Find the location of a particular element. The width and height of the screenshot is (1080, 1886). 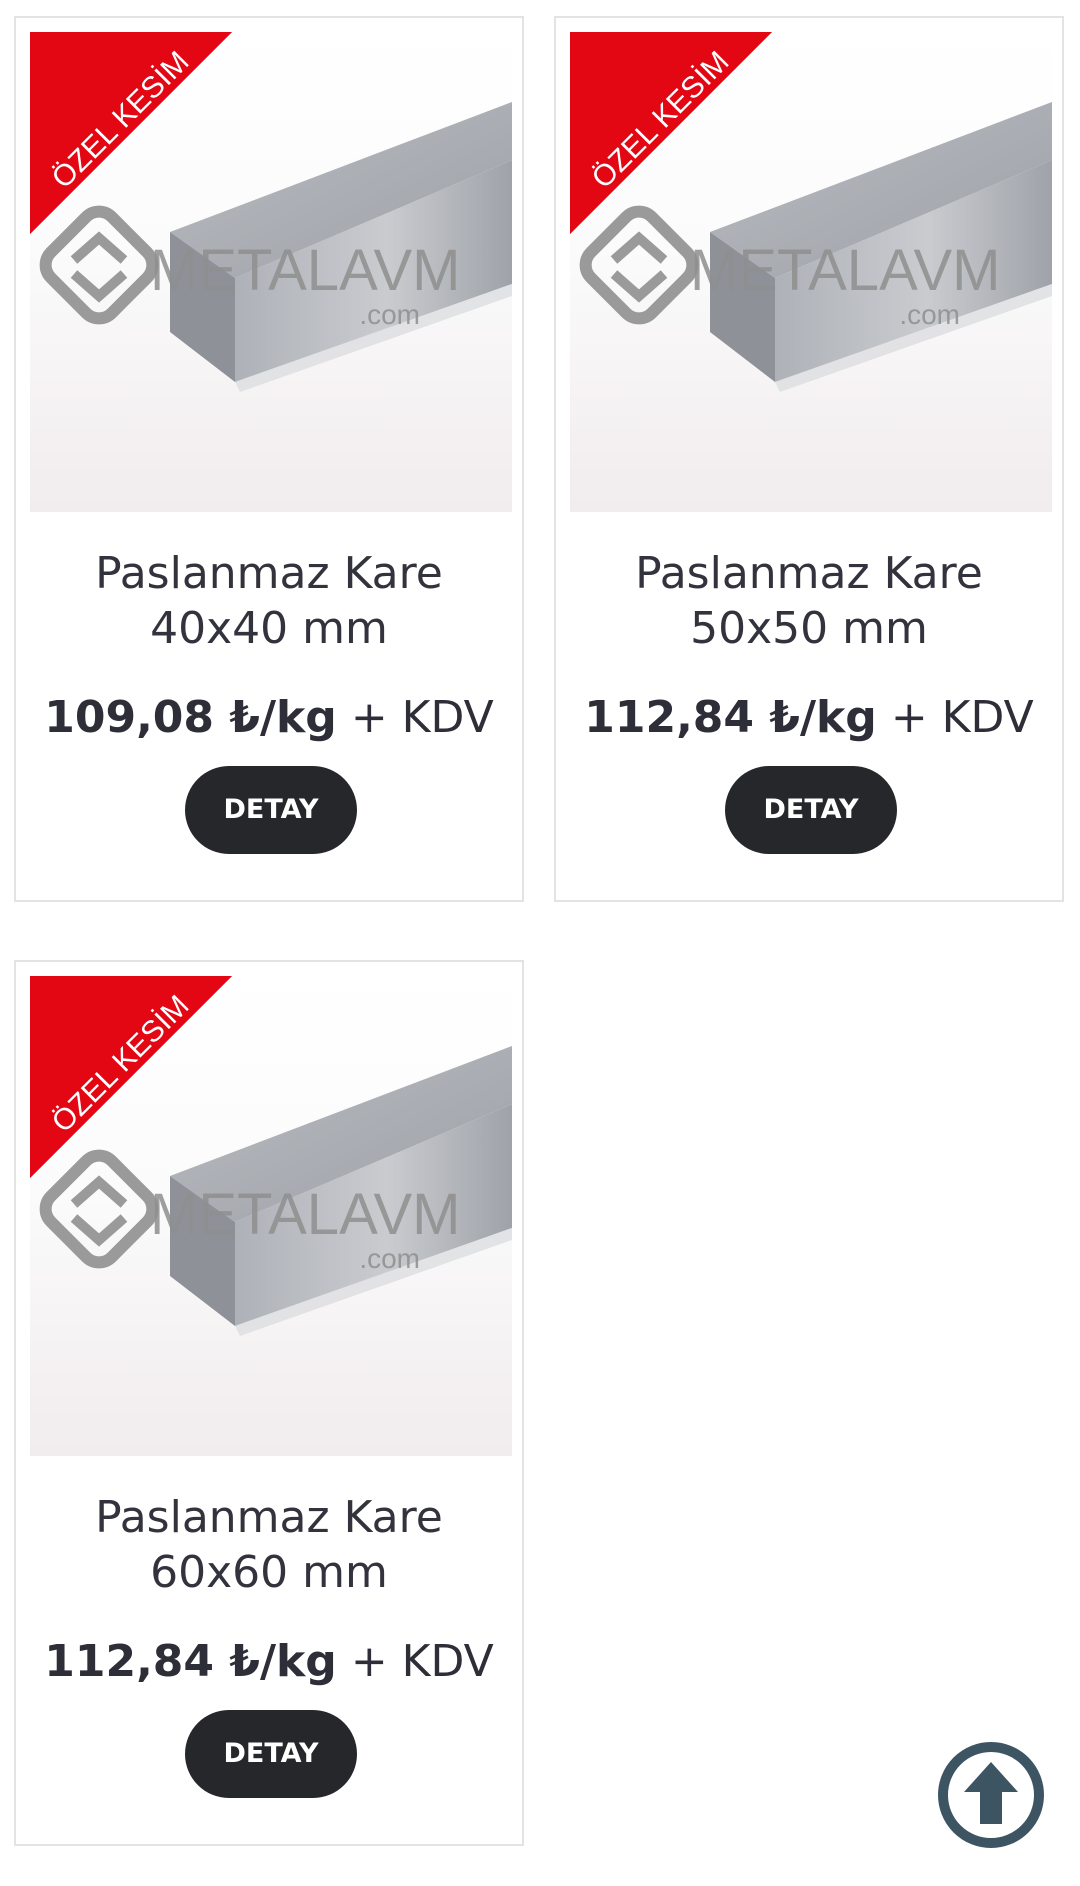

price-amount: 109,08 ₺/kg is located at coordinates (190, 717).